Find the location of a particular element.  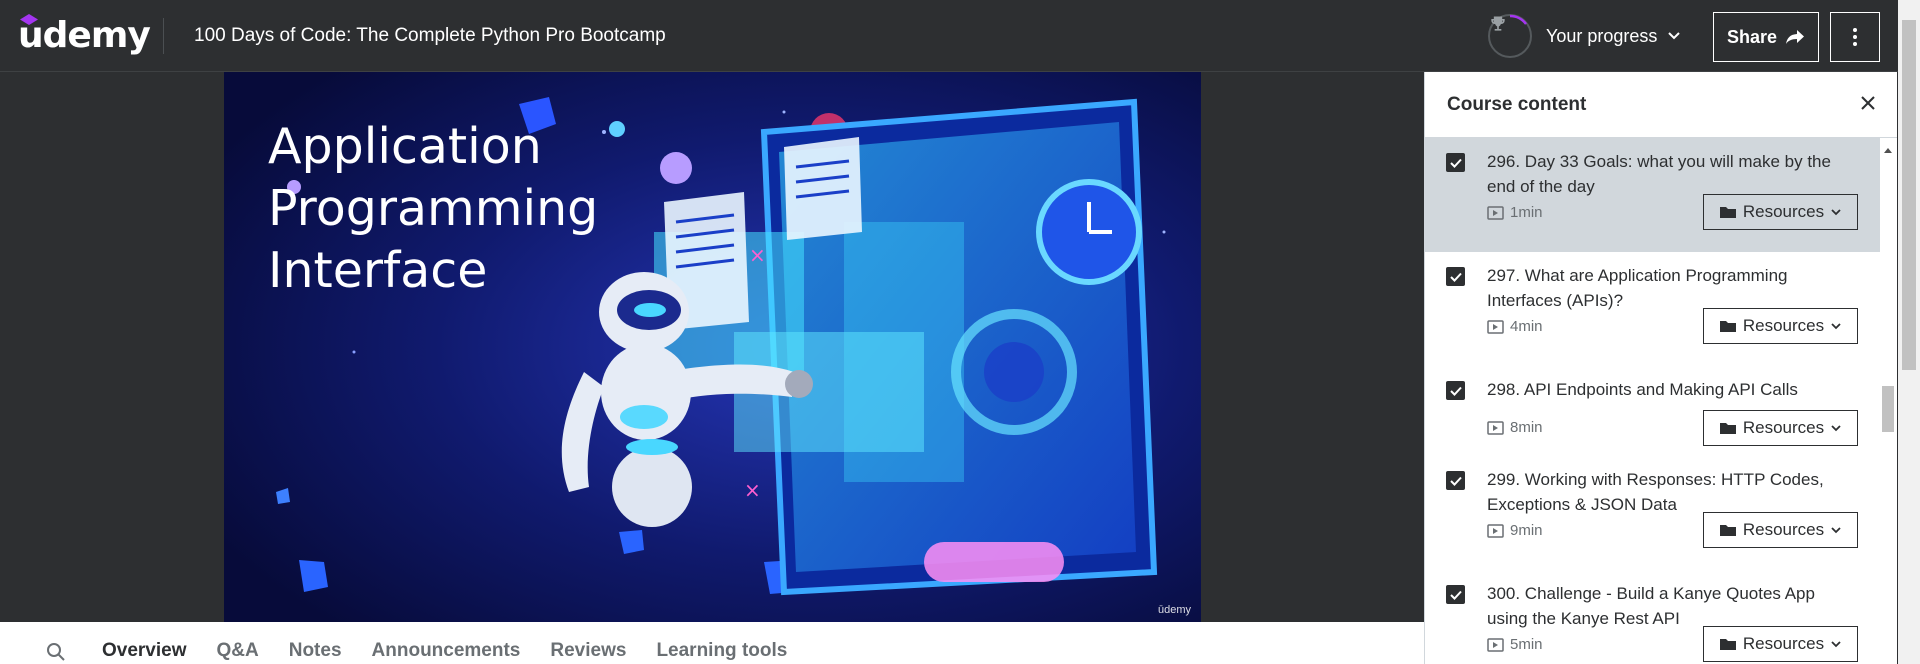

slide-title-line: Application is located at coordinates (405, 146).